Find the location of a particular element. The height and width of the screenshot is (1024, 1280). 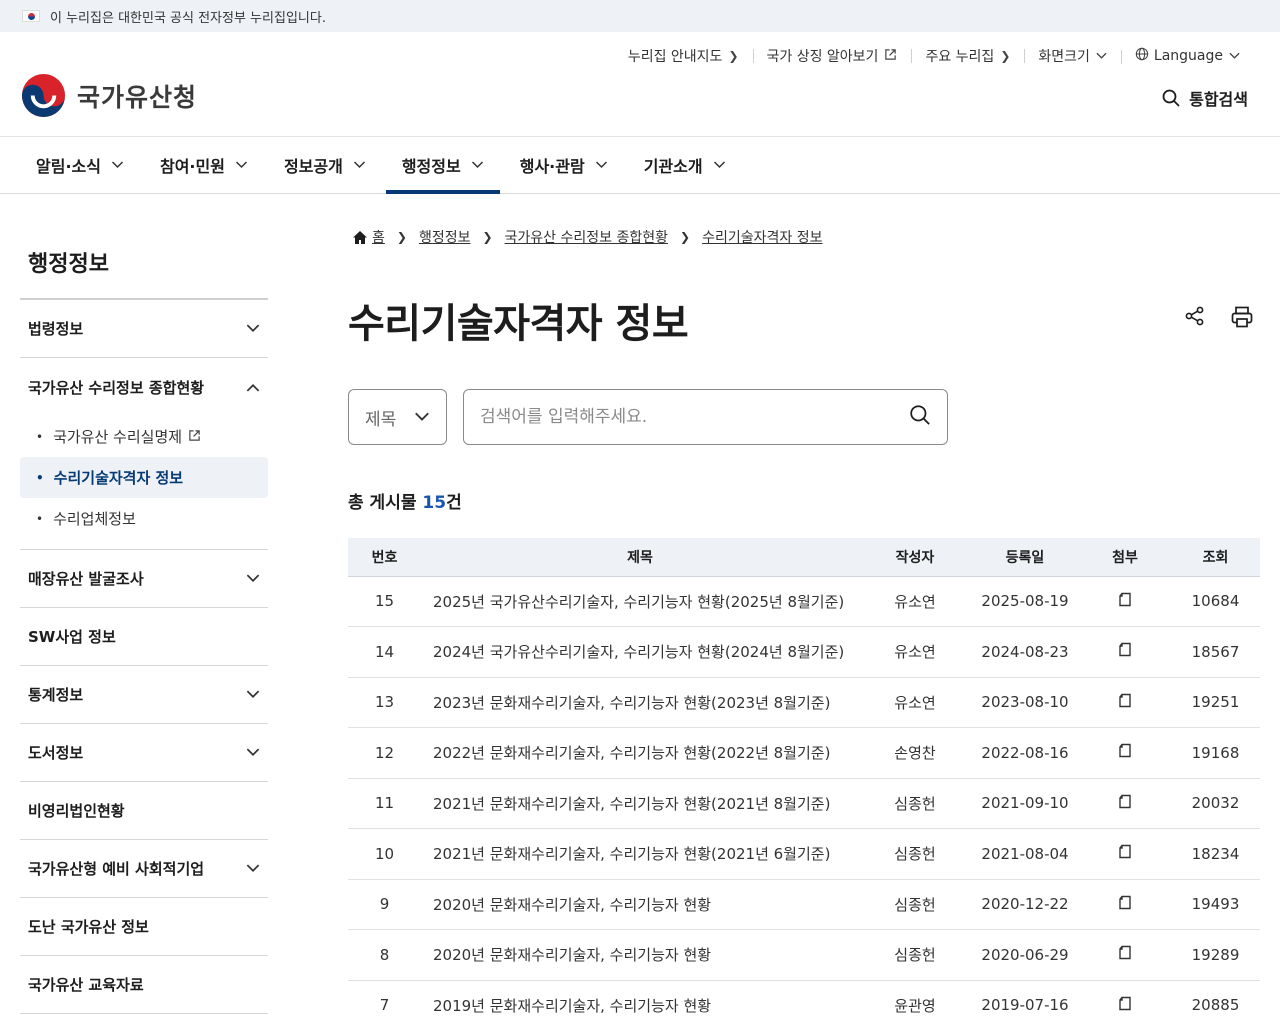

row-title-link: 2019년 문화재수리기술자, 수리기능자 현황 is located at coordinates (640, 1002).